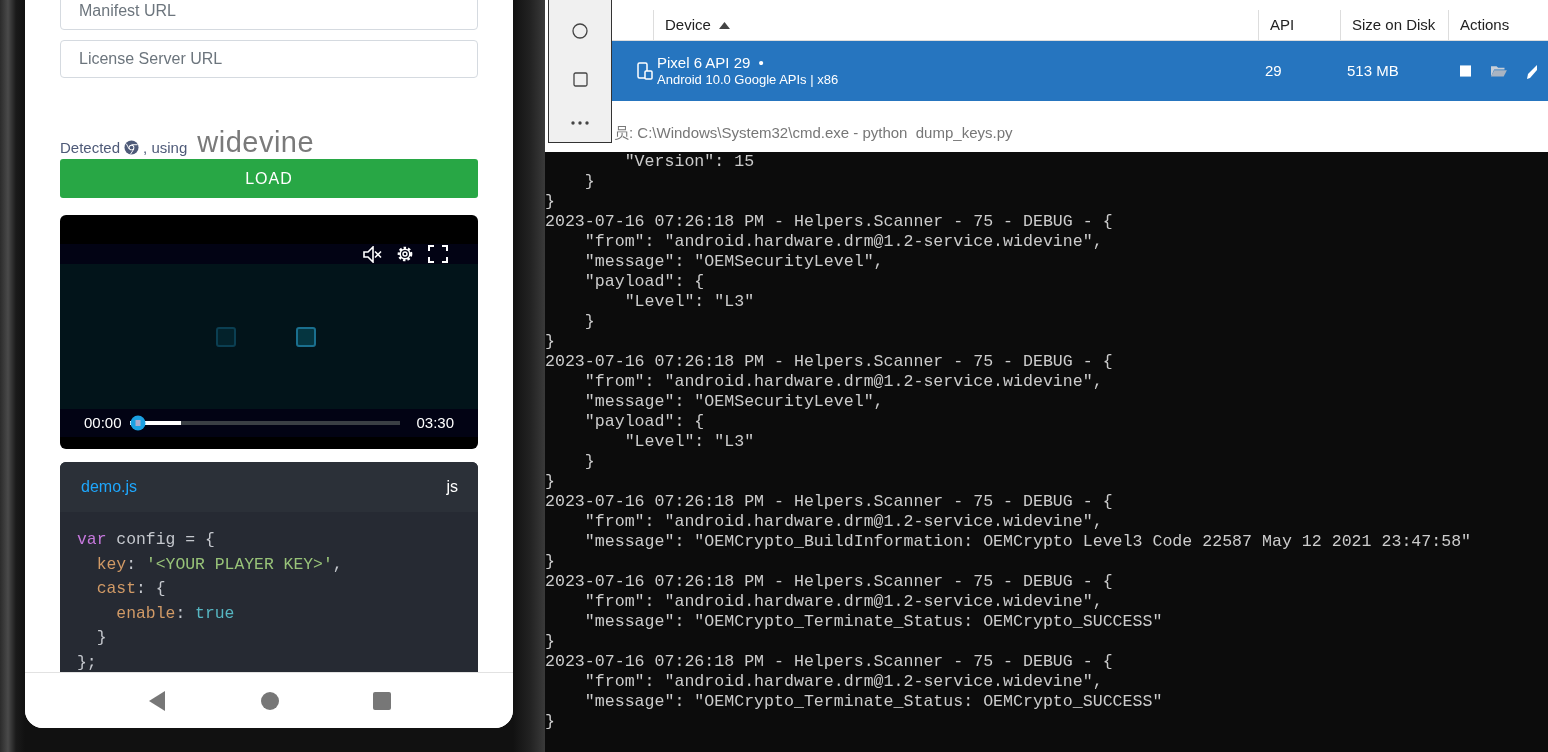  Describe the element at coordinates (1080, 71) in the screenshot. I see `device-row: Pixel 6 API 29 • Android 10.0 Google APIs | x86 29 513 MB` at that location.